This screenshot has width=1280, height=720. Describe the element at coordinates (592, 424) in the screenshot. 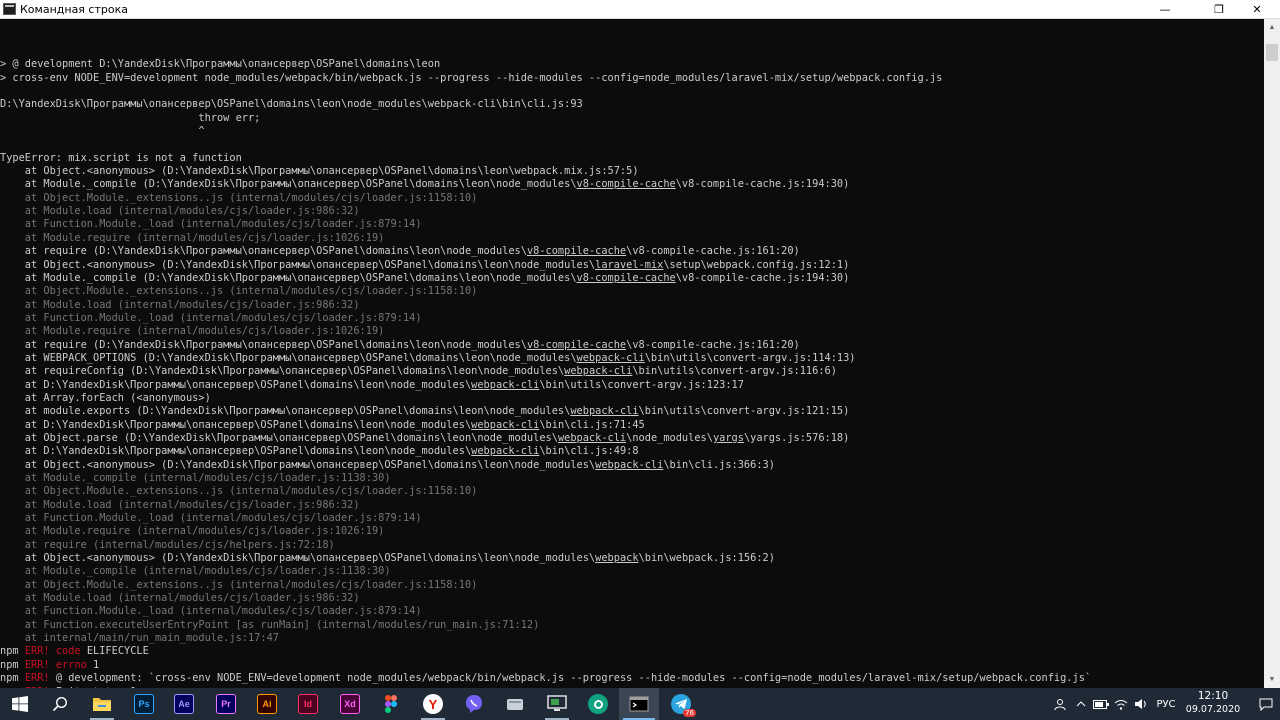

I see `line-text: \bin\cli.js:71:45` at that location.